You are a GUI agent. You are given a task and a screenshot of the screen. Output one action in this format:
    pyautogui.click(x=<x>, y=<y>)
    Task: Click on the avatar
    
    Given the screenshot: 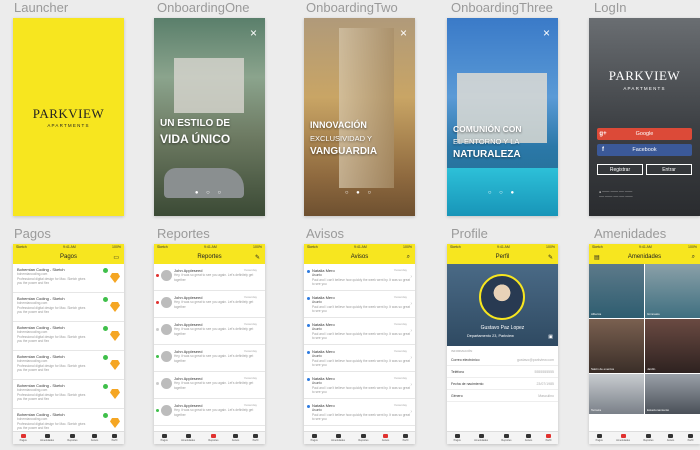 What is the action you would take?
    pyautogui.click(x=502, y=297)
    